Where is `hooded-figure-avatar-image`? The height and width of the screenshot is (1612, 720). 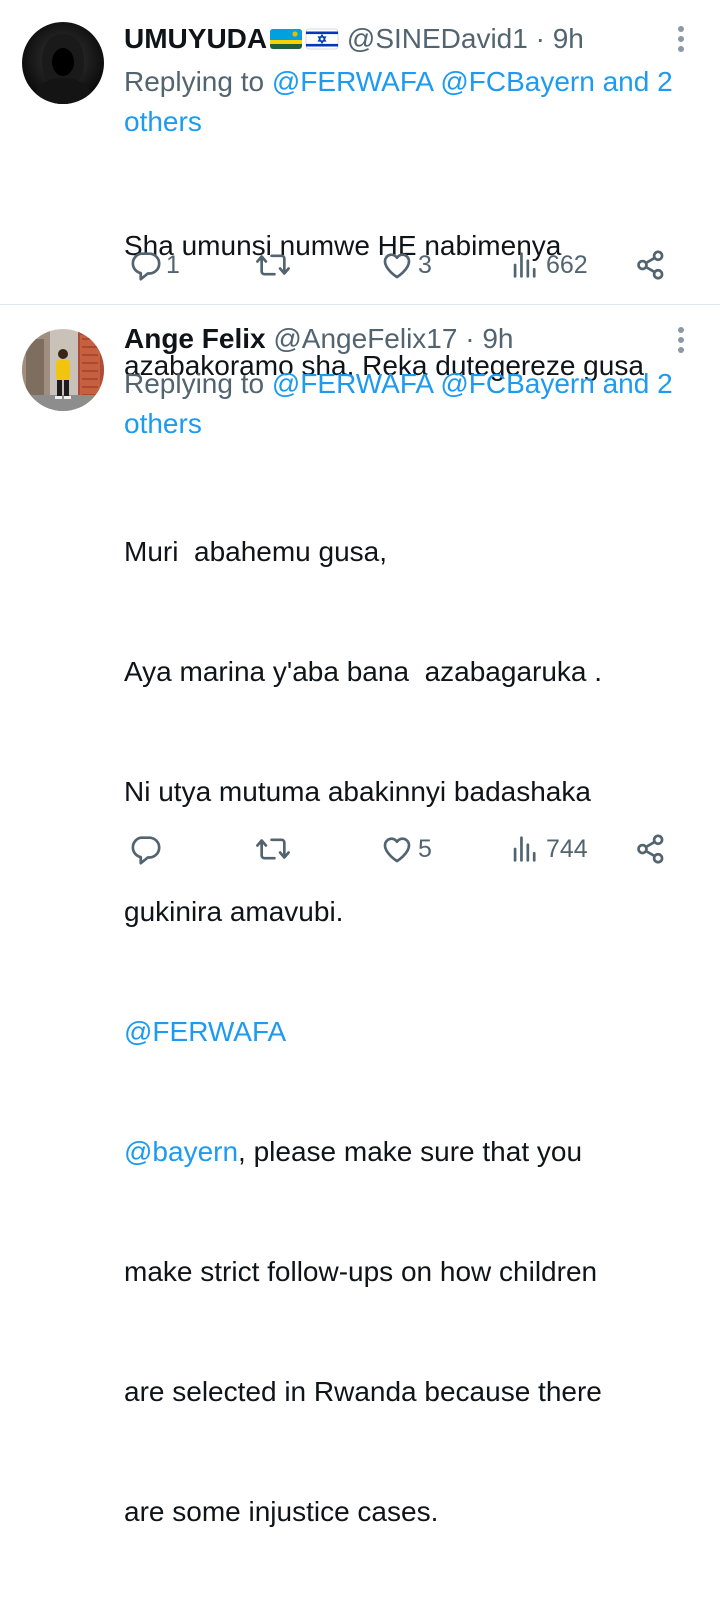 hooded-figure-avatar-image is located at coordinates (63, 63).